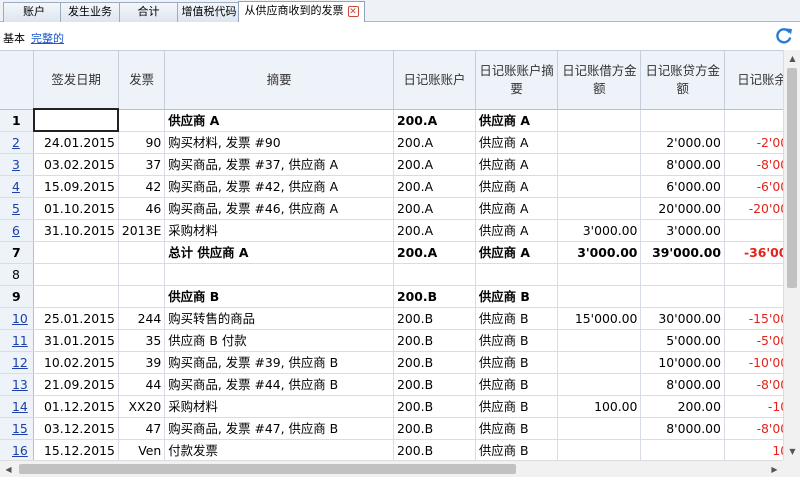 This screenshot has height=480, width=800. What do you see at coordinates (34, 12) in the screenshot?
I see `tab-accounts: 账户` at bounding box center [34, 12].